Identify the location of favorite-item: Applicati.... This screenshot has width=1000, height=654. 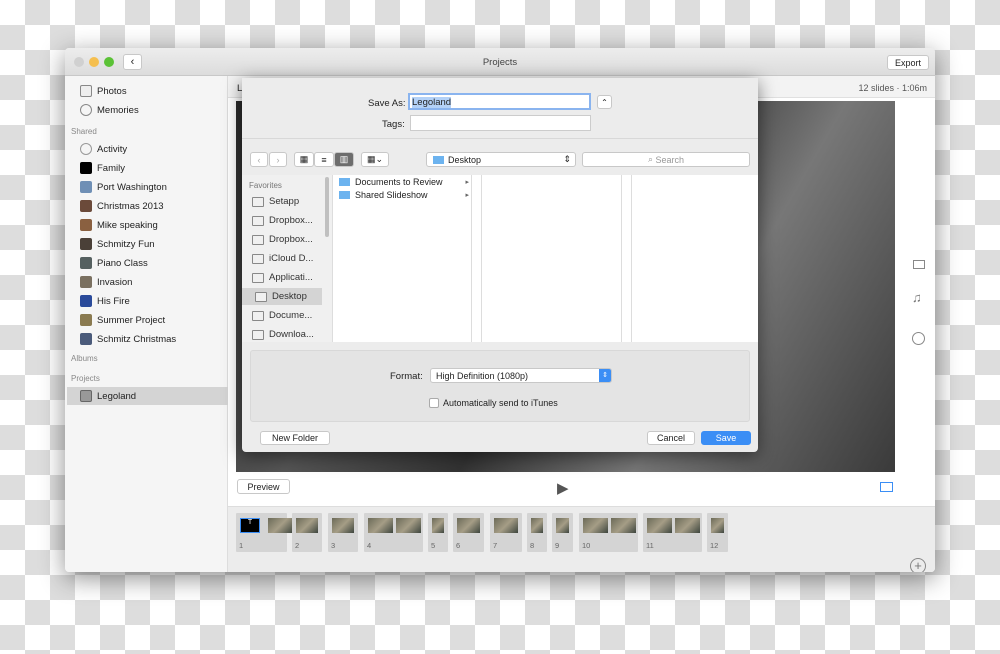
(292, 277).